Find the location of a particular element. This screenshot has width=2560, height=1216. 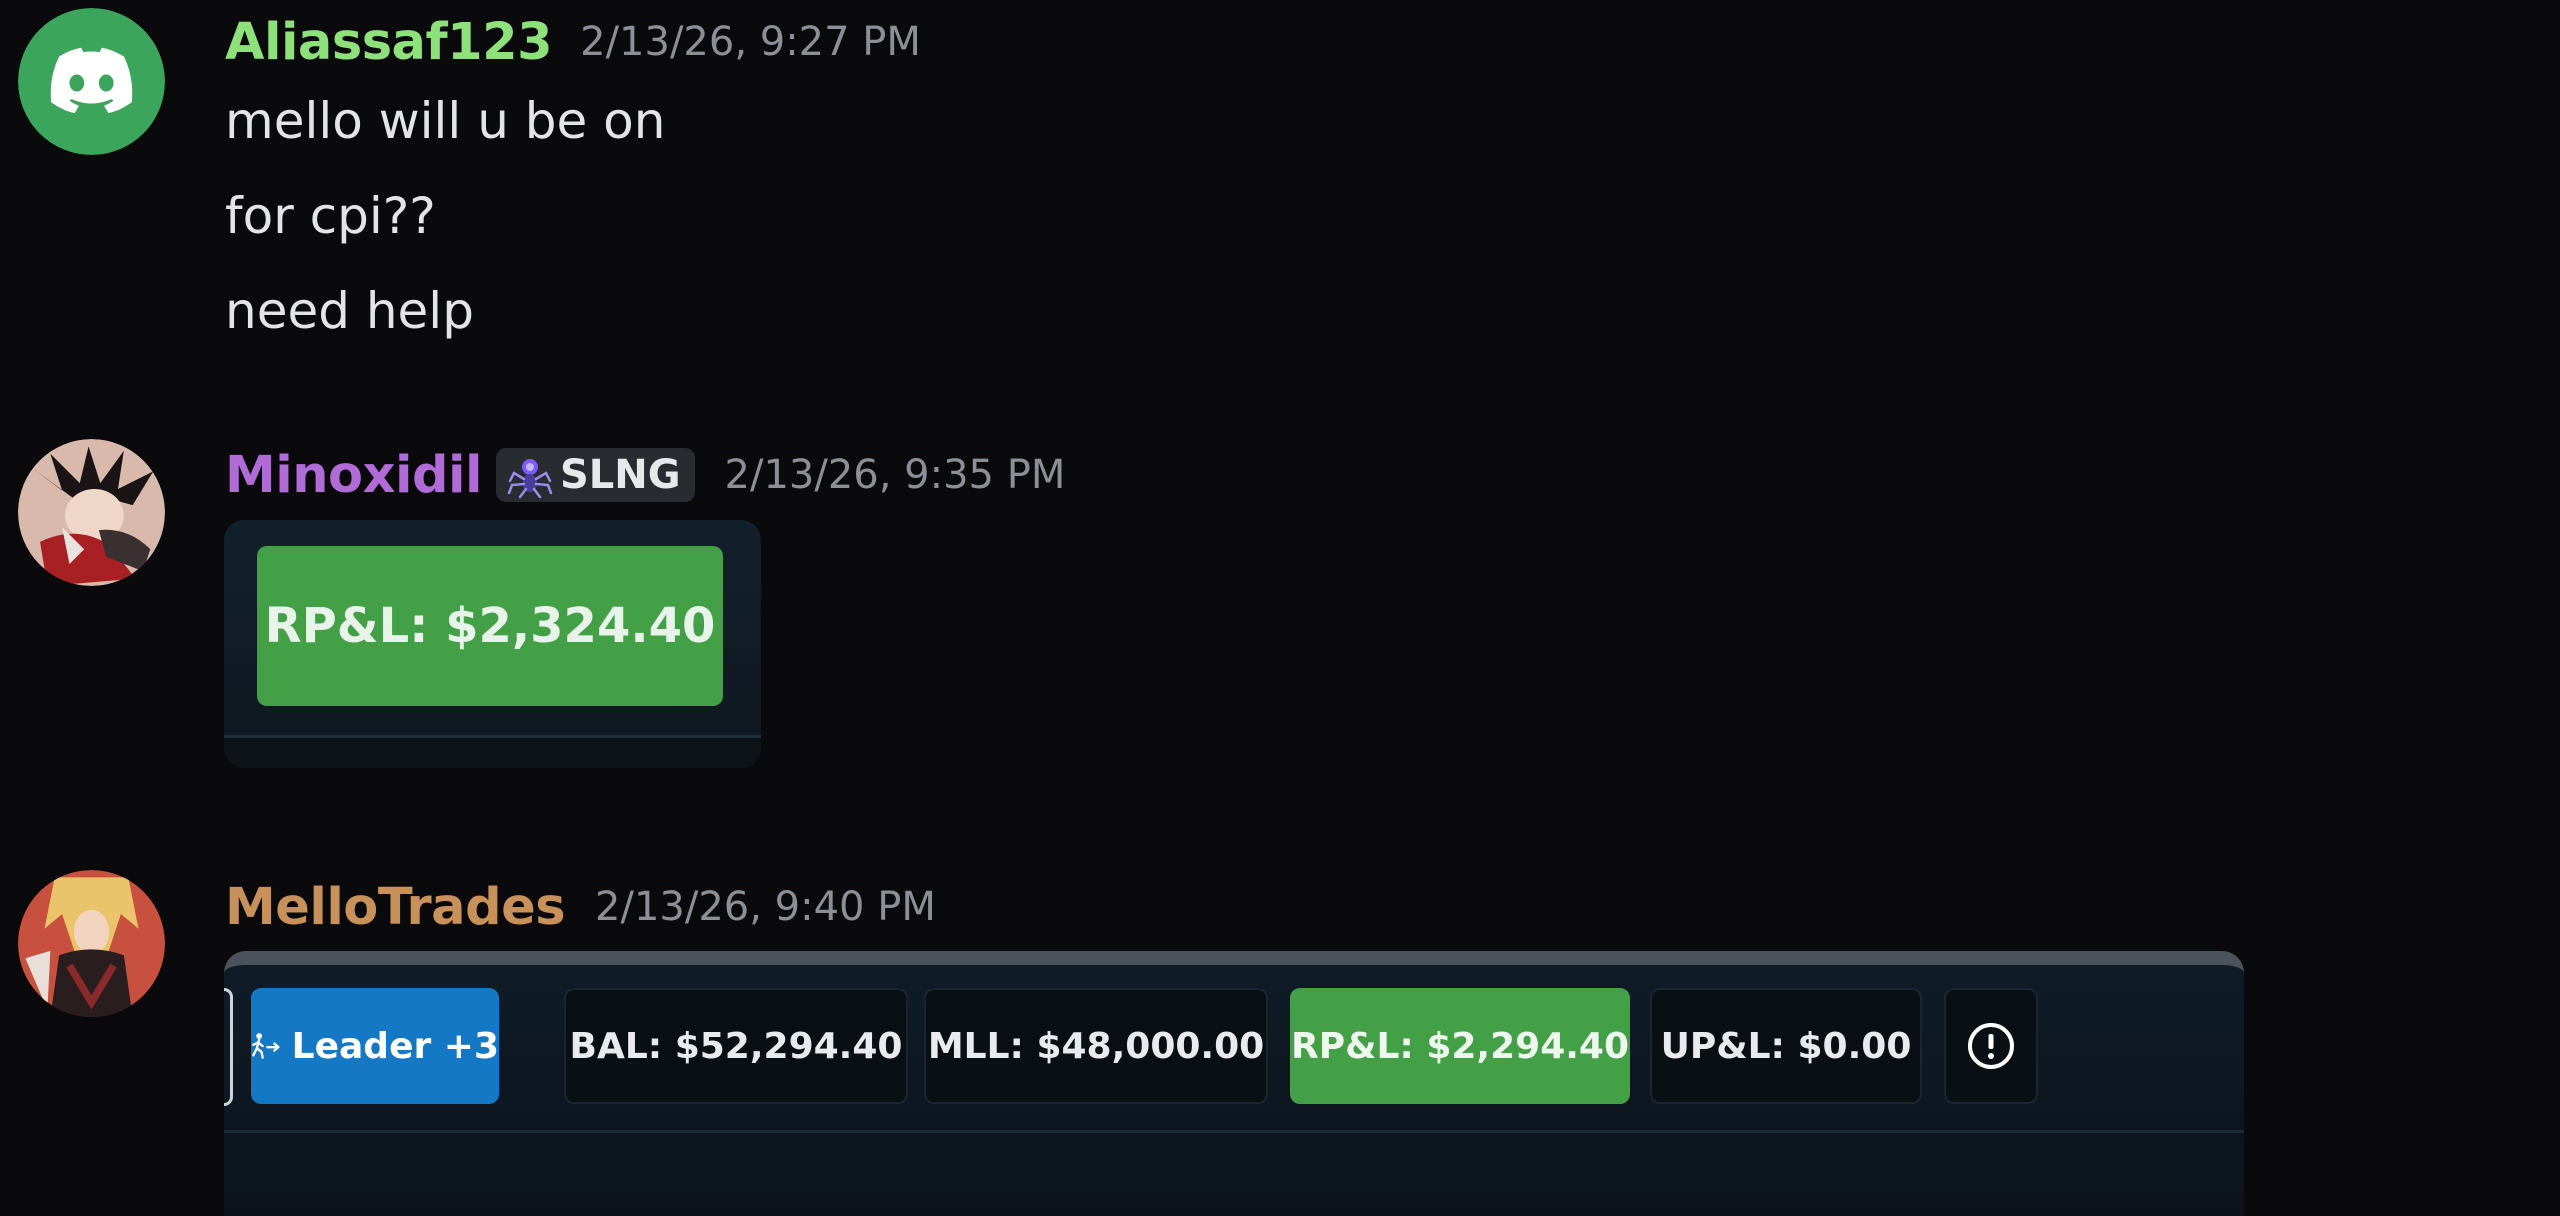

rpl-pill: RP&L: $2,294.40 is located at coordinates (1460, 1046).